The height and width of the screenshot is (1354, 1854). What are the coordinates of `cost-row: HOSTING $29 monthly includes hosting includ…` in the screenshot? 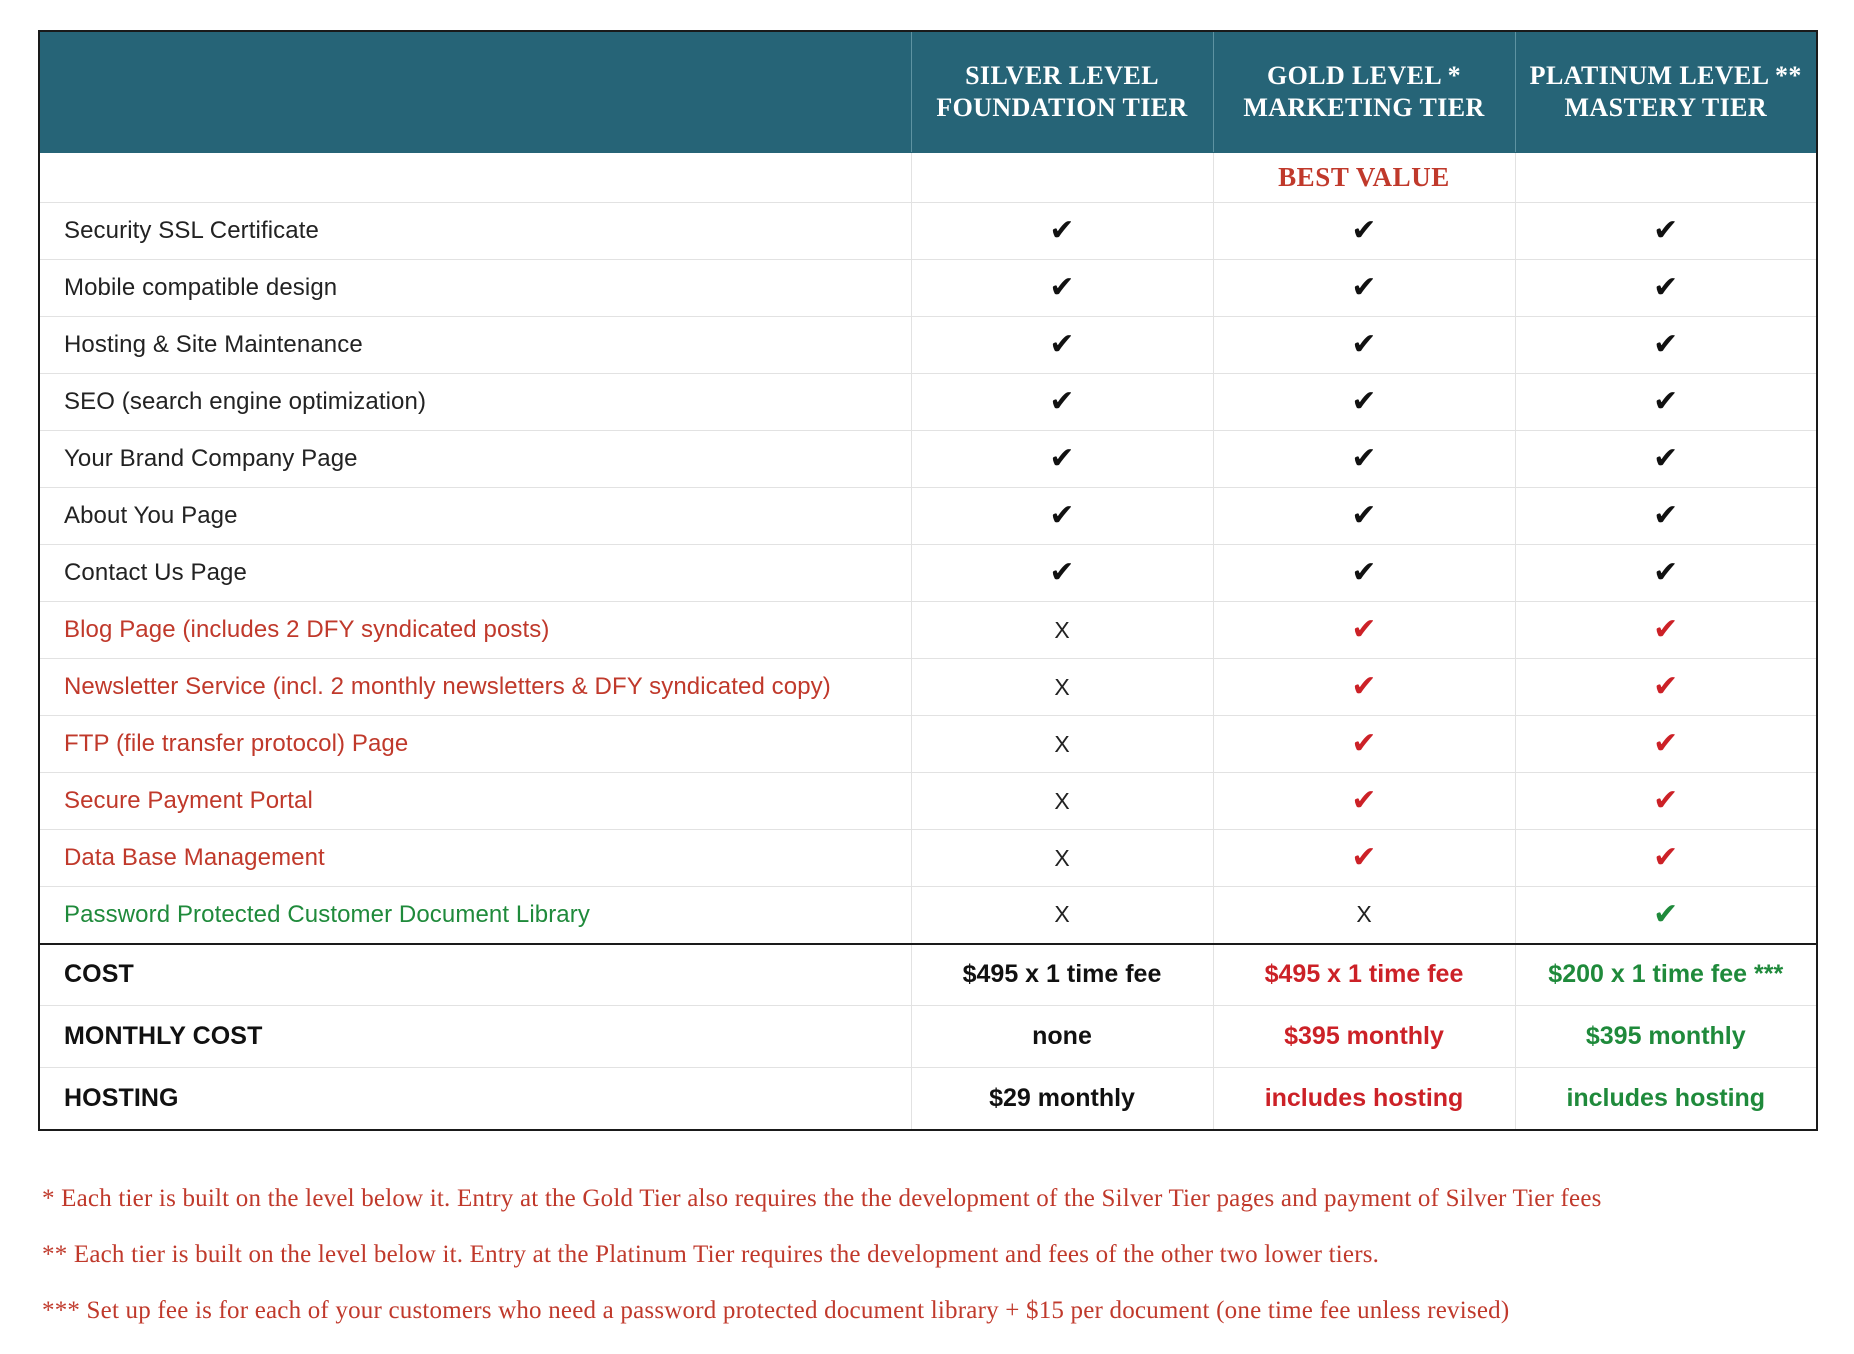 It's located at (928, 1098).